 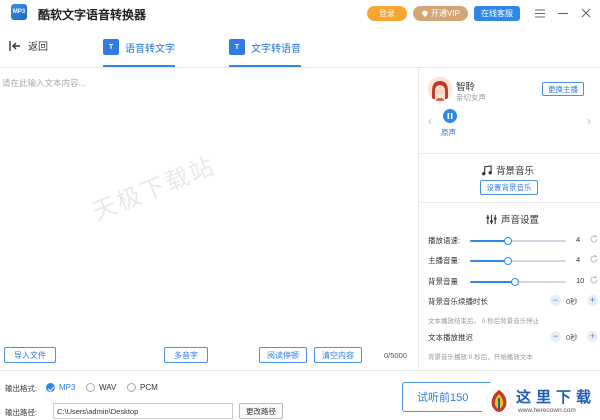 I want to click on app-logo-icon: MP3, so click(x=19, y=12).